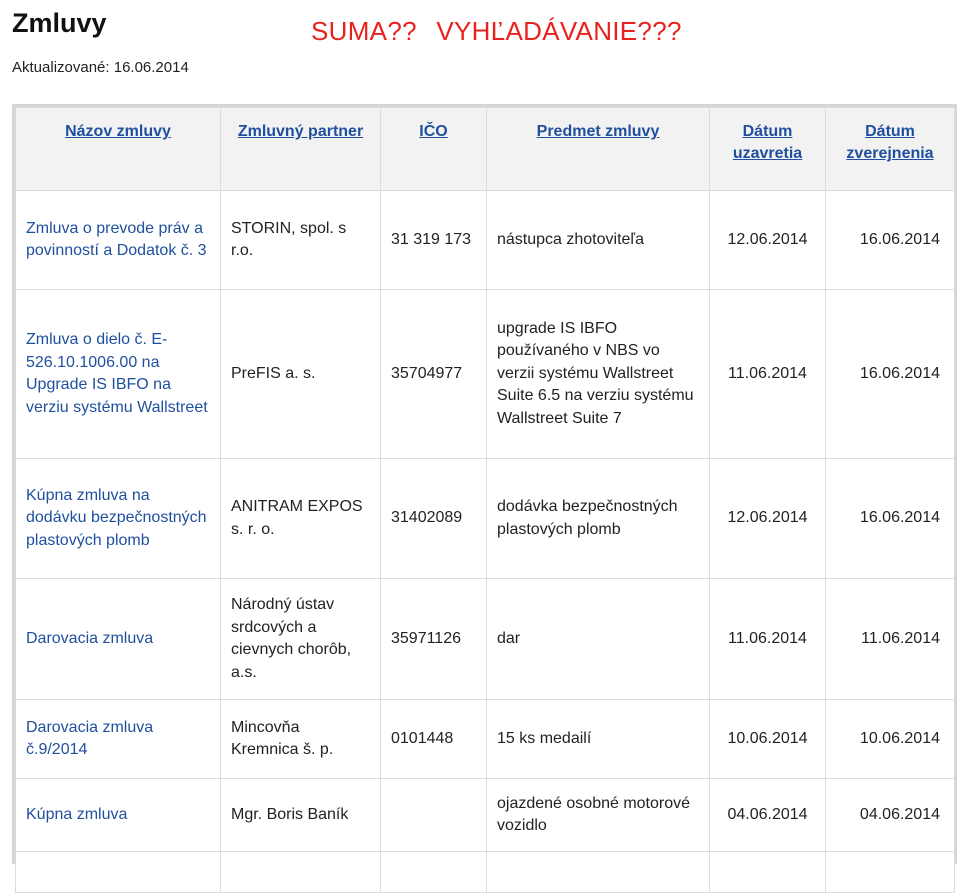 Image resolution: width=969 pixels, height=893 pixels. Describe the element at coordinates (300, 815) in the screenshot. I see `partner-cell: Mgr. Boris Baník` at that location.